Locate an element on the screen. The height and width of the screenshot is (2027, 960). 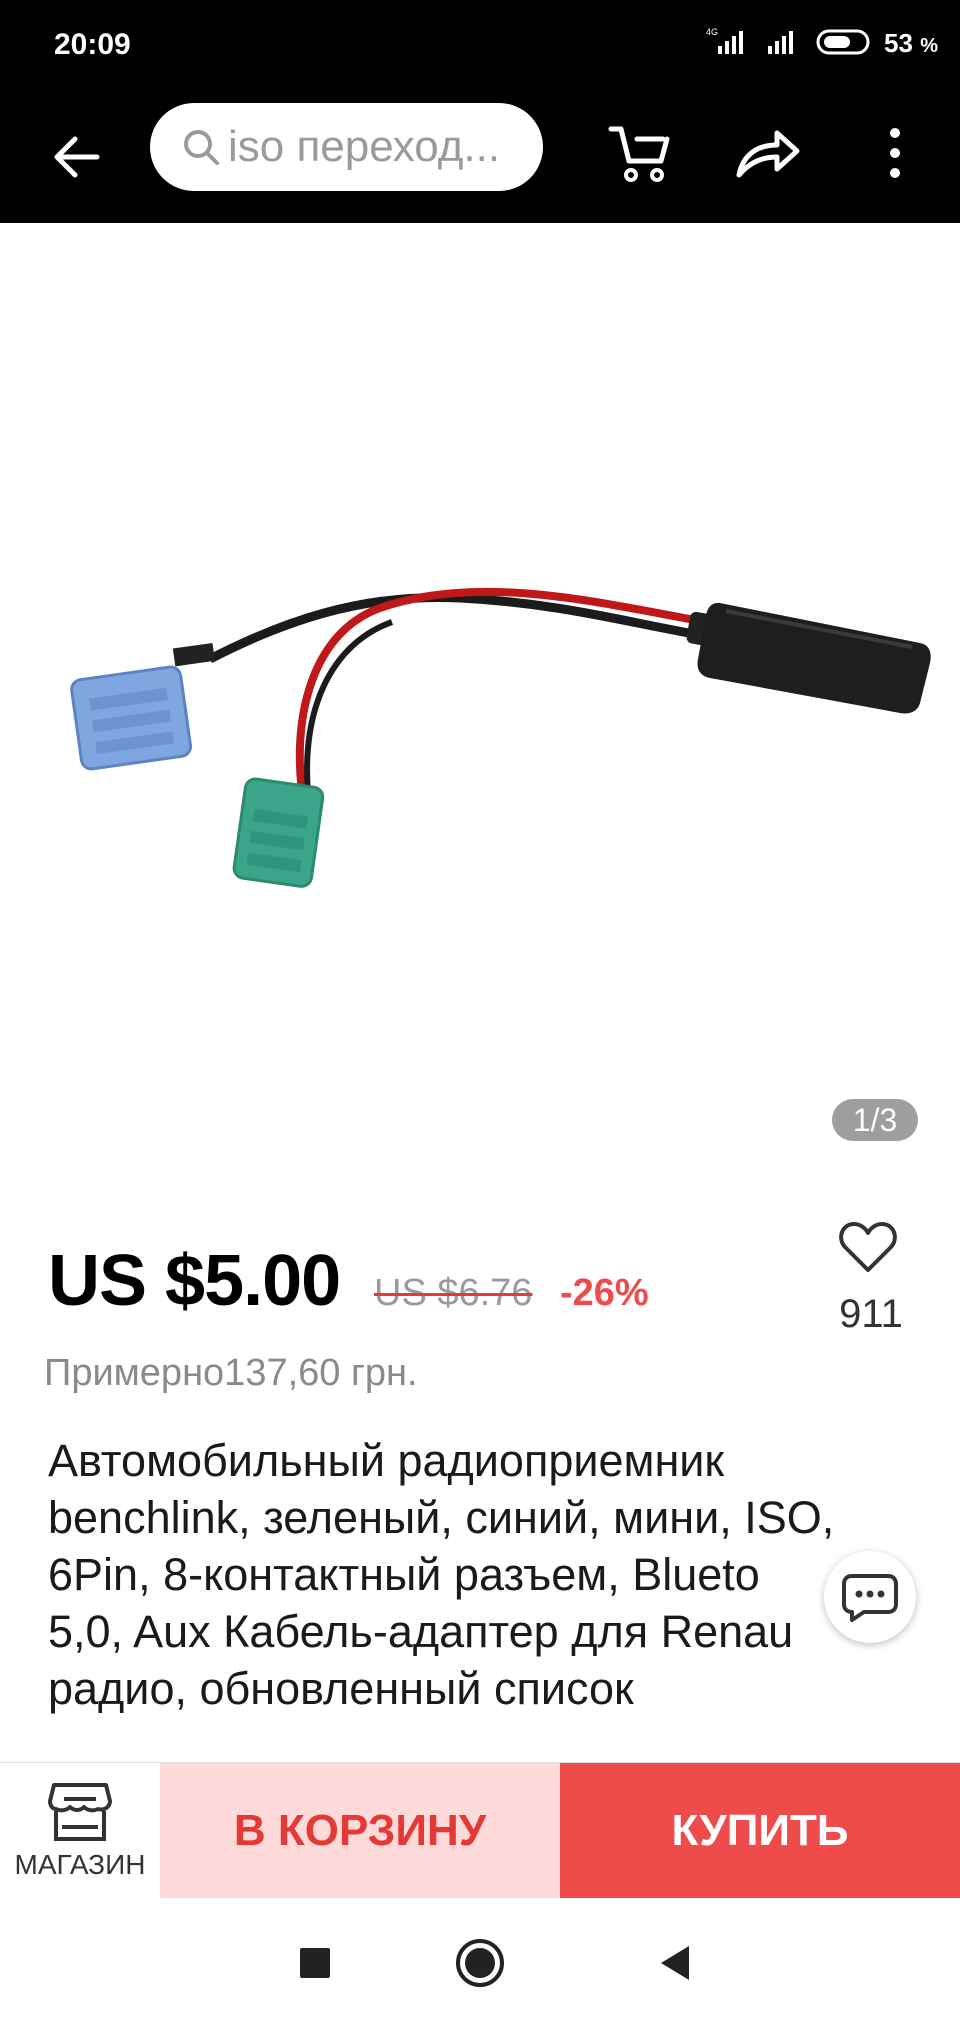
search-icon is located at coordinates (201, 147).